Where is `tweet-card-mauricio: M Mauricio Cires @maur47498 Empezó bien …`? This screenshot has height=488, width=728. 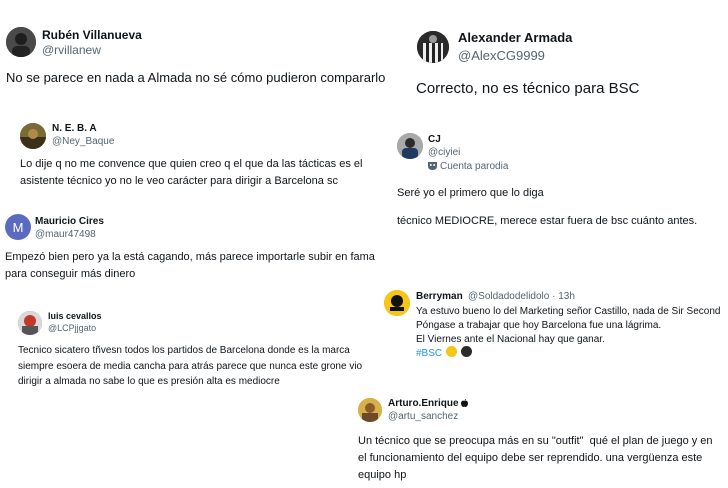
tweet-card-mauricio: M Mauricio Cires @maur47498 Empezó bien … is located at coordinates (199, 247).